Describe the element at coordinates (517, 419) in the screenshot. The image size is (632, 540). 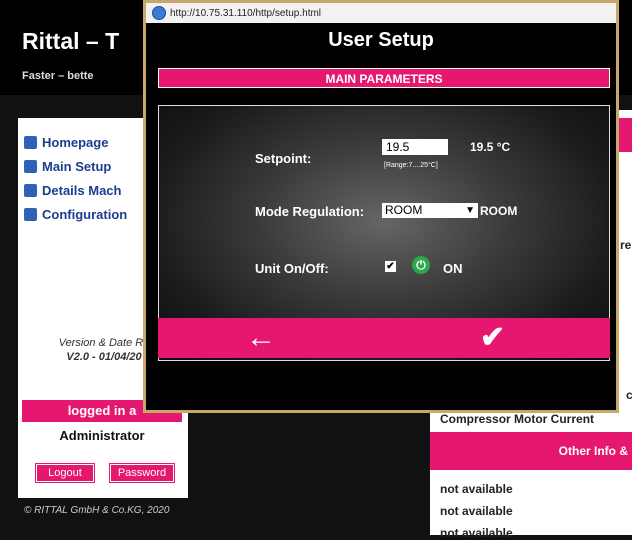
I see `compressor-current-label: Compressor Motor Current` at that location.